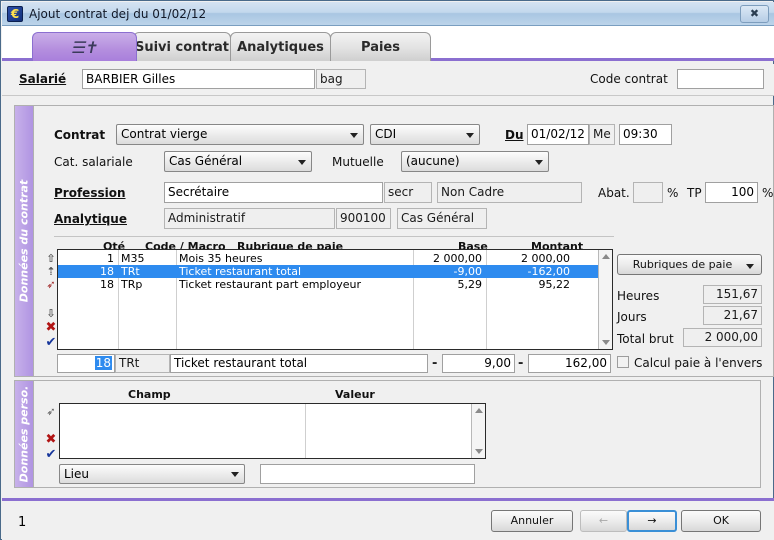  What do you see at coordinates (694, 193) in the screenshot?
I see `tp-label: TP` at bounding box center [694, 193].